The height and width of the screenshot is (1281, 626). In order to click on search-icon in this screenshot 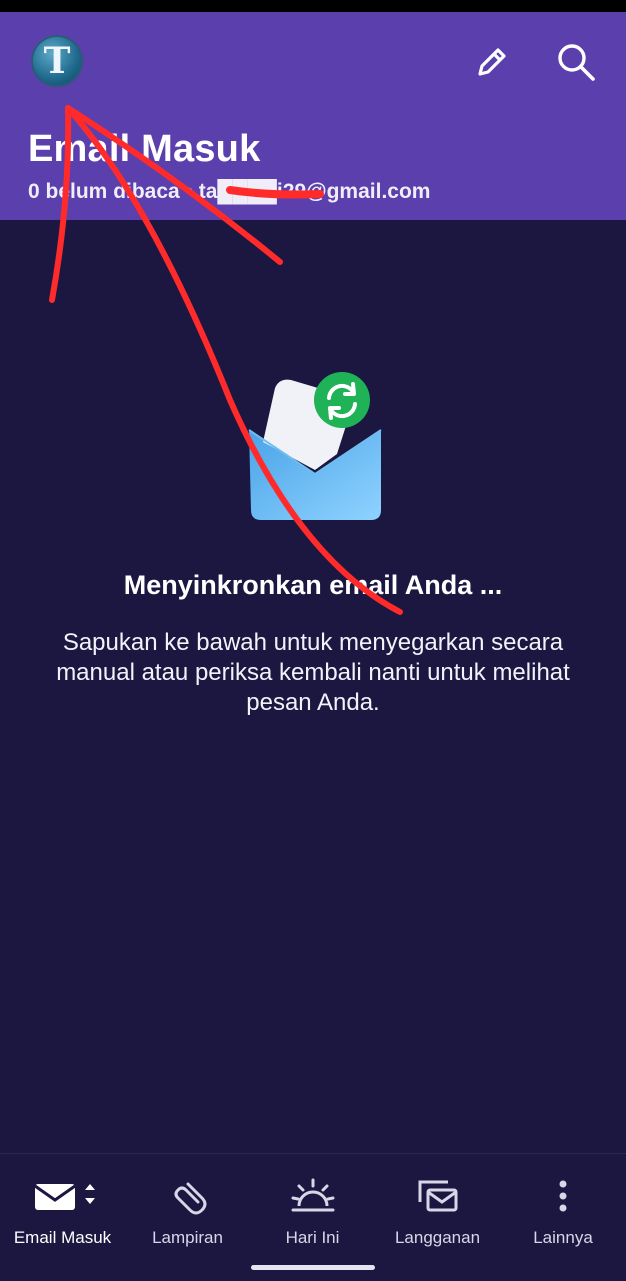, I will do `click(576, 62)`.